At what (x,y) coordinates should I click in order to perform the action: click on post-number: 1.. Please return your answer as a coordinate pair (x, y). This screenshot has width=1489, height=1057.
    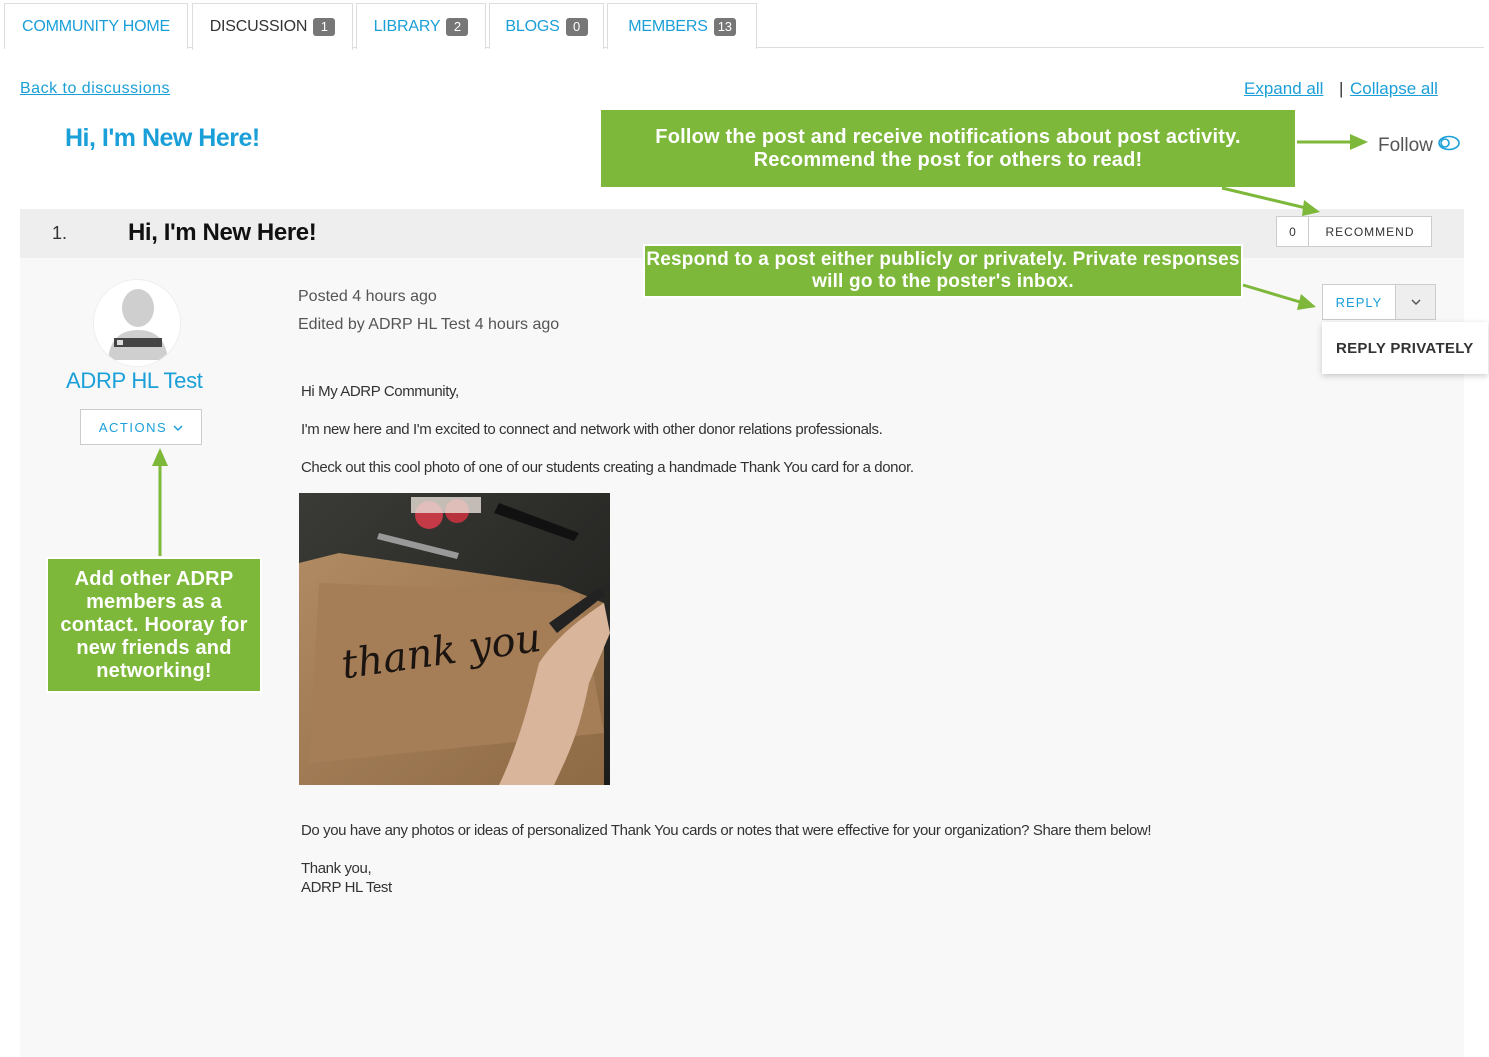
    Looking at the image, I should click on (60, 233).